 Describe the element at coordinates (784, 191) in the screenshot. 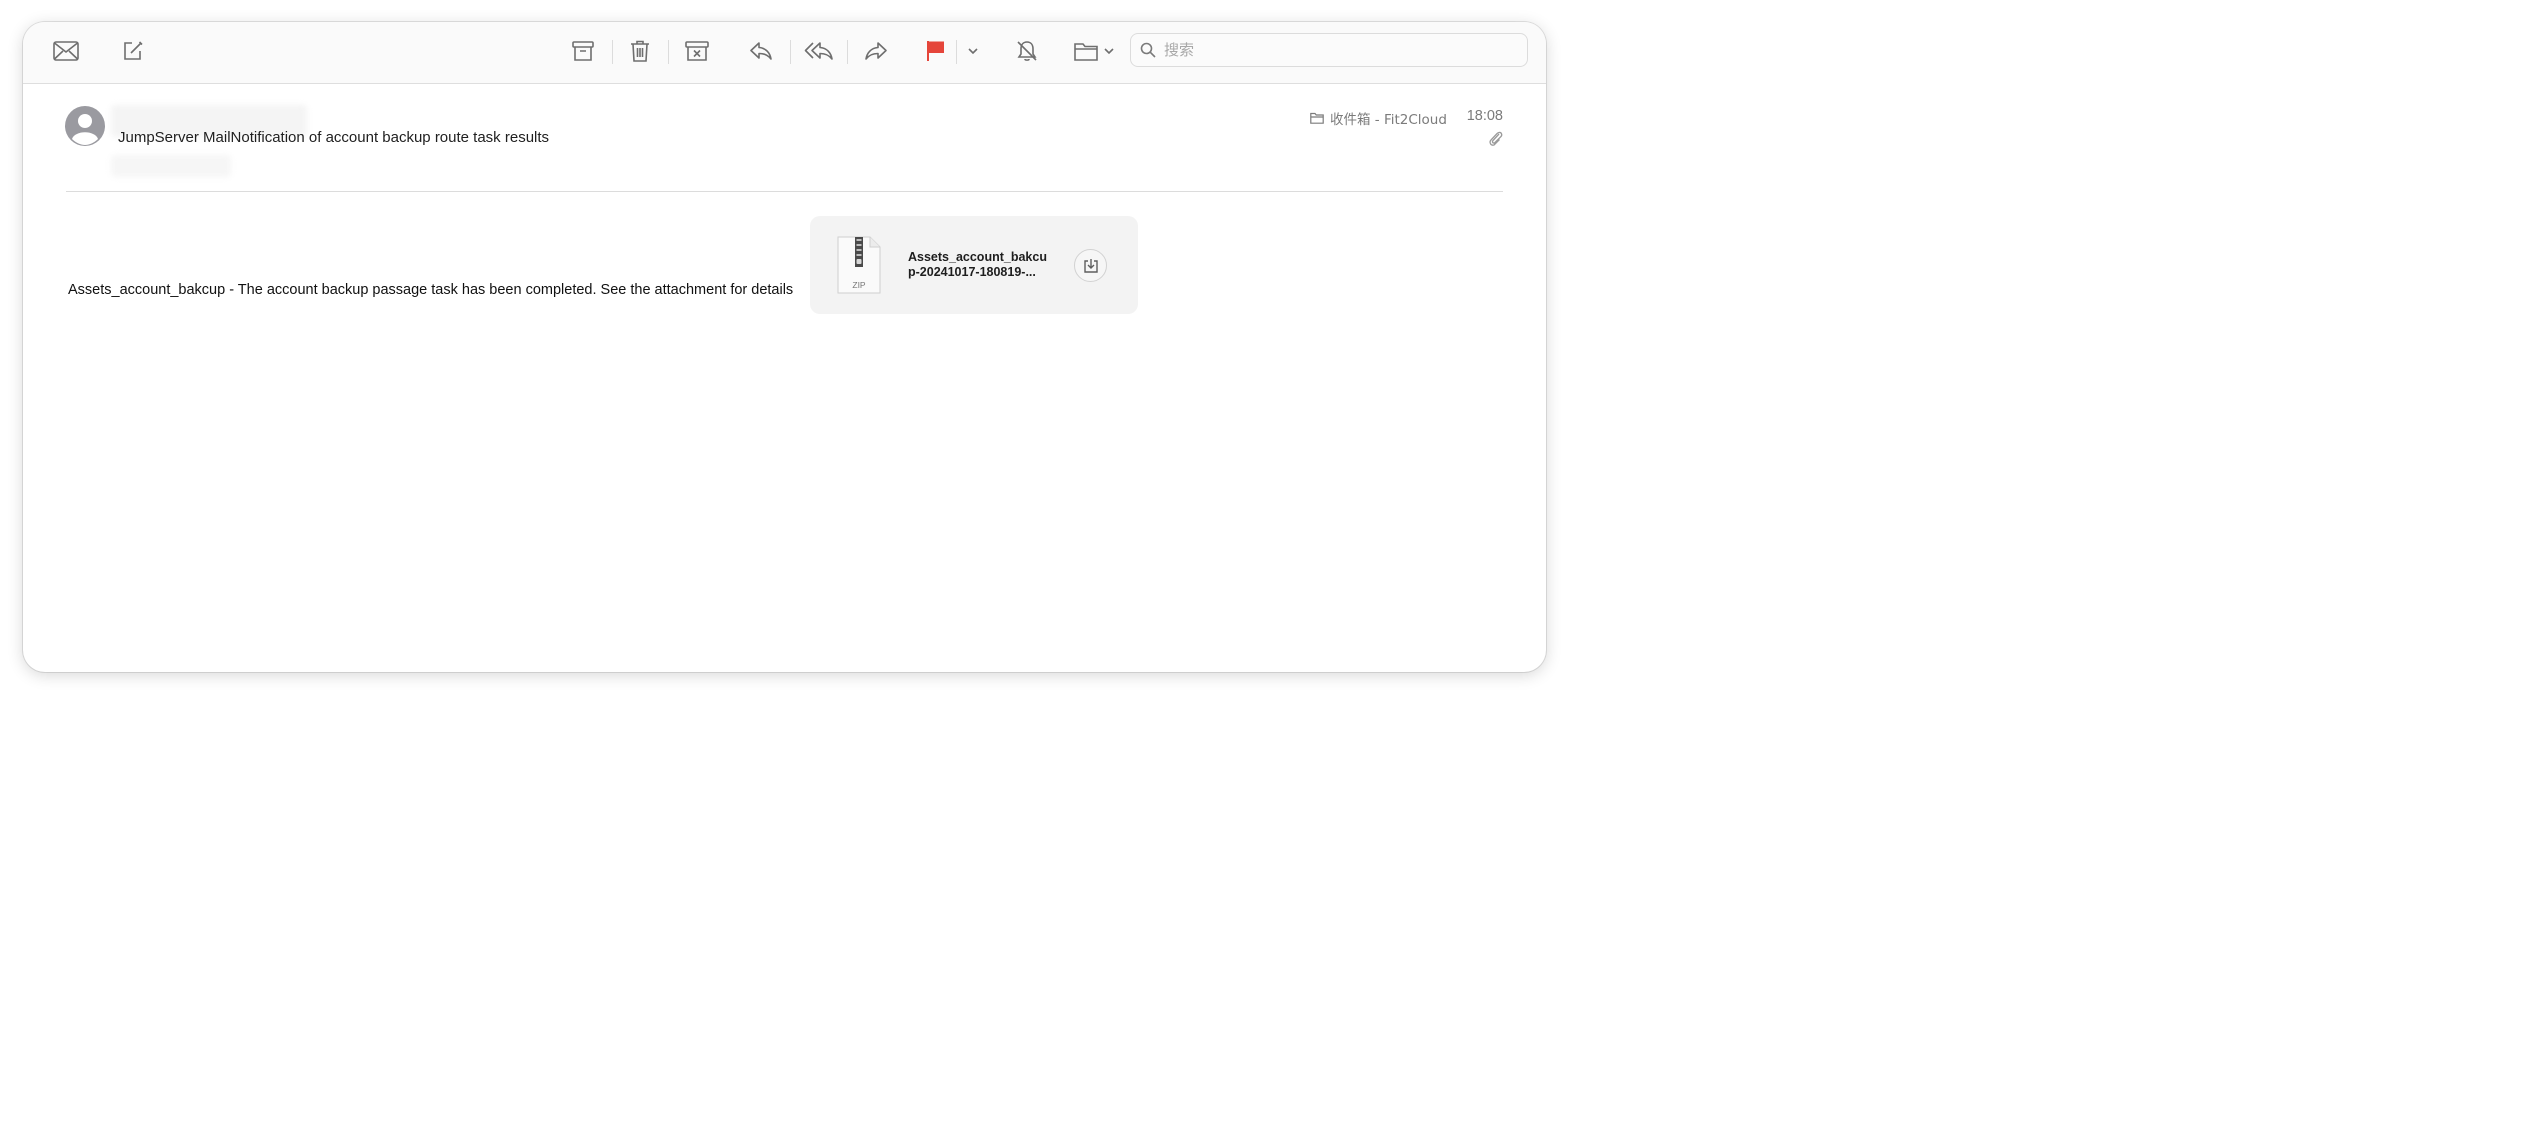

I see `header-divider` at that location.